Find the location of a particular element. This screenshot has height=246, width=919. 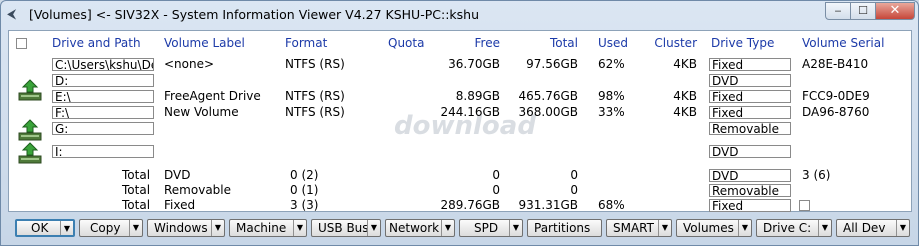

total-free: 289.76GB is located at coordinates (470, 205).